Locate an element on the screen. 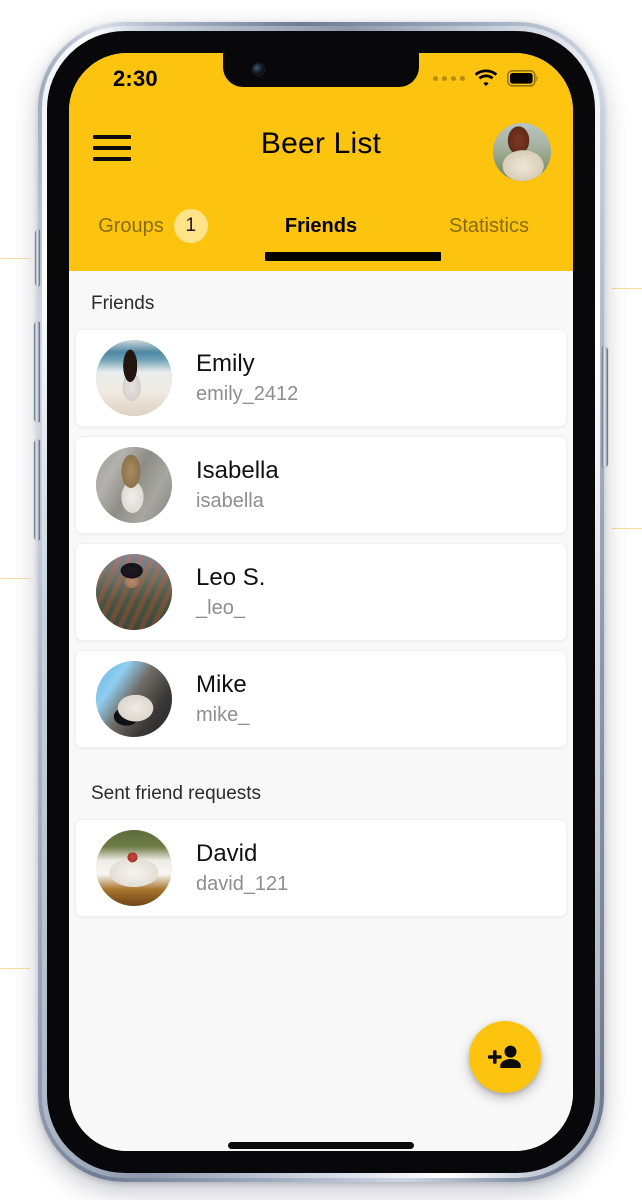 The image size is (642, 1200). tab-groups: Groups 1 is located at coordinates (153, 226).